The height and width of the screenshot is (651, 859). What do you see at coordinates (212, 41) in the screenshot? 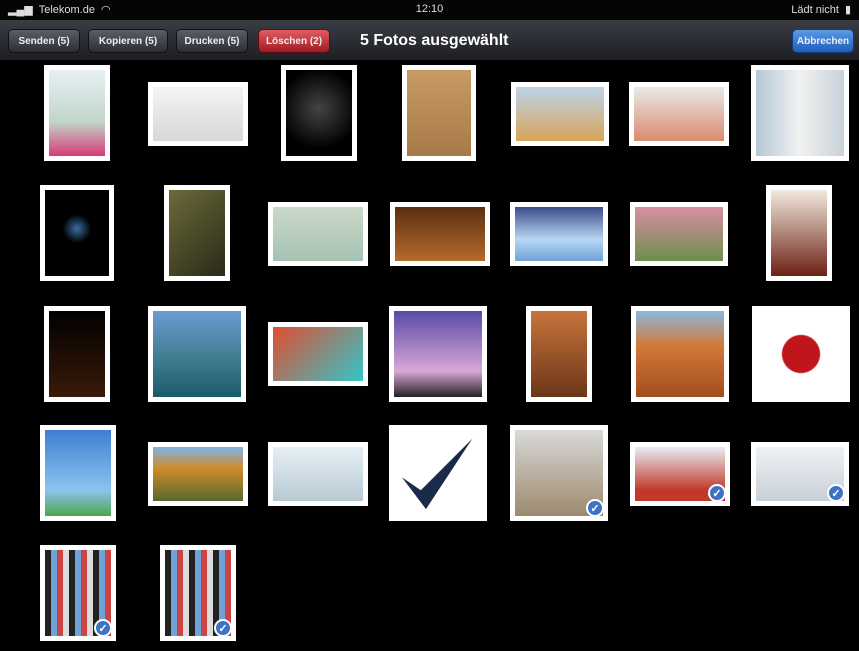
I see `print-button: Drucken (5)` at bounding box center [212, 41].